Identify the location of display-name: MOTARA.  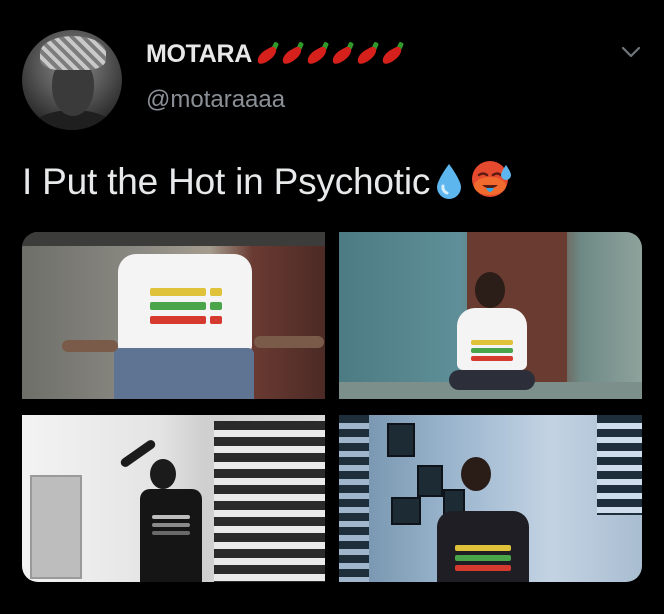
(276, 56).